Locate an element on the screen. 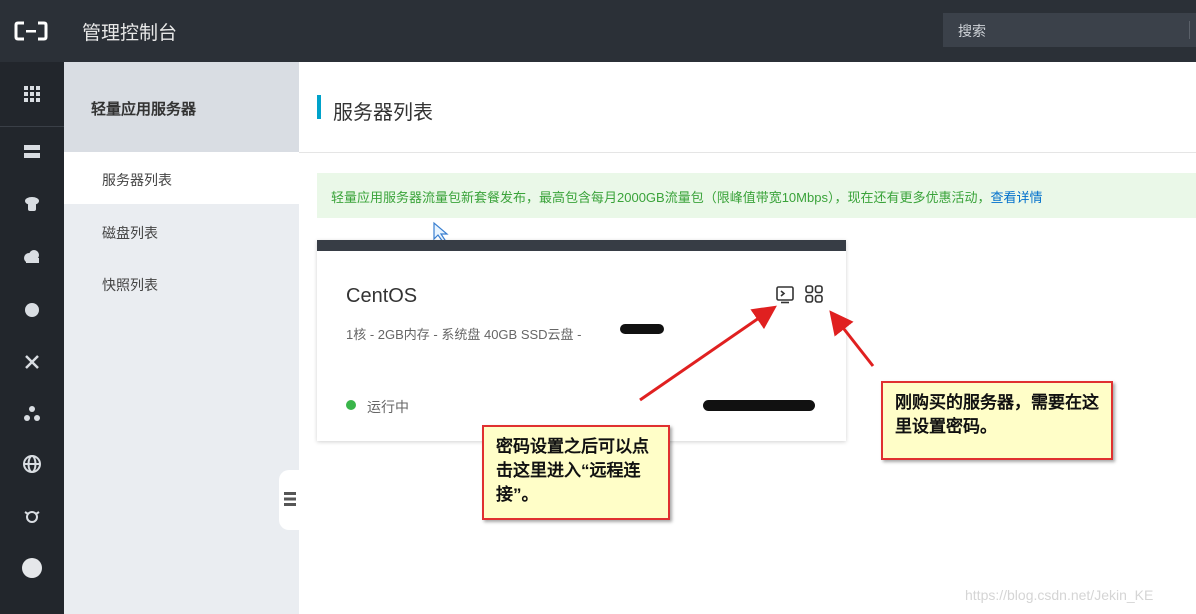 The width and height of the screenshot is (1196, 614). status-dot-icon is located at coordinates (351, 405).